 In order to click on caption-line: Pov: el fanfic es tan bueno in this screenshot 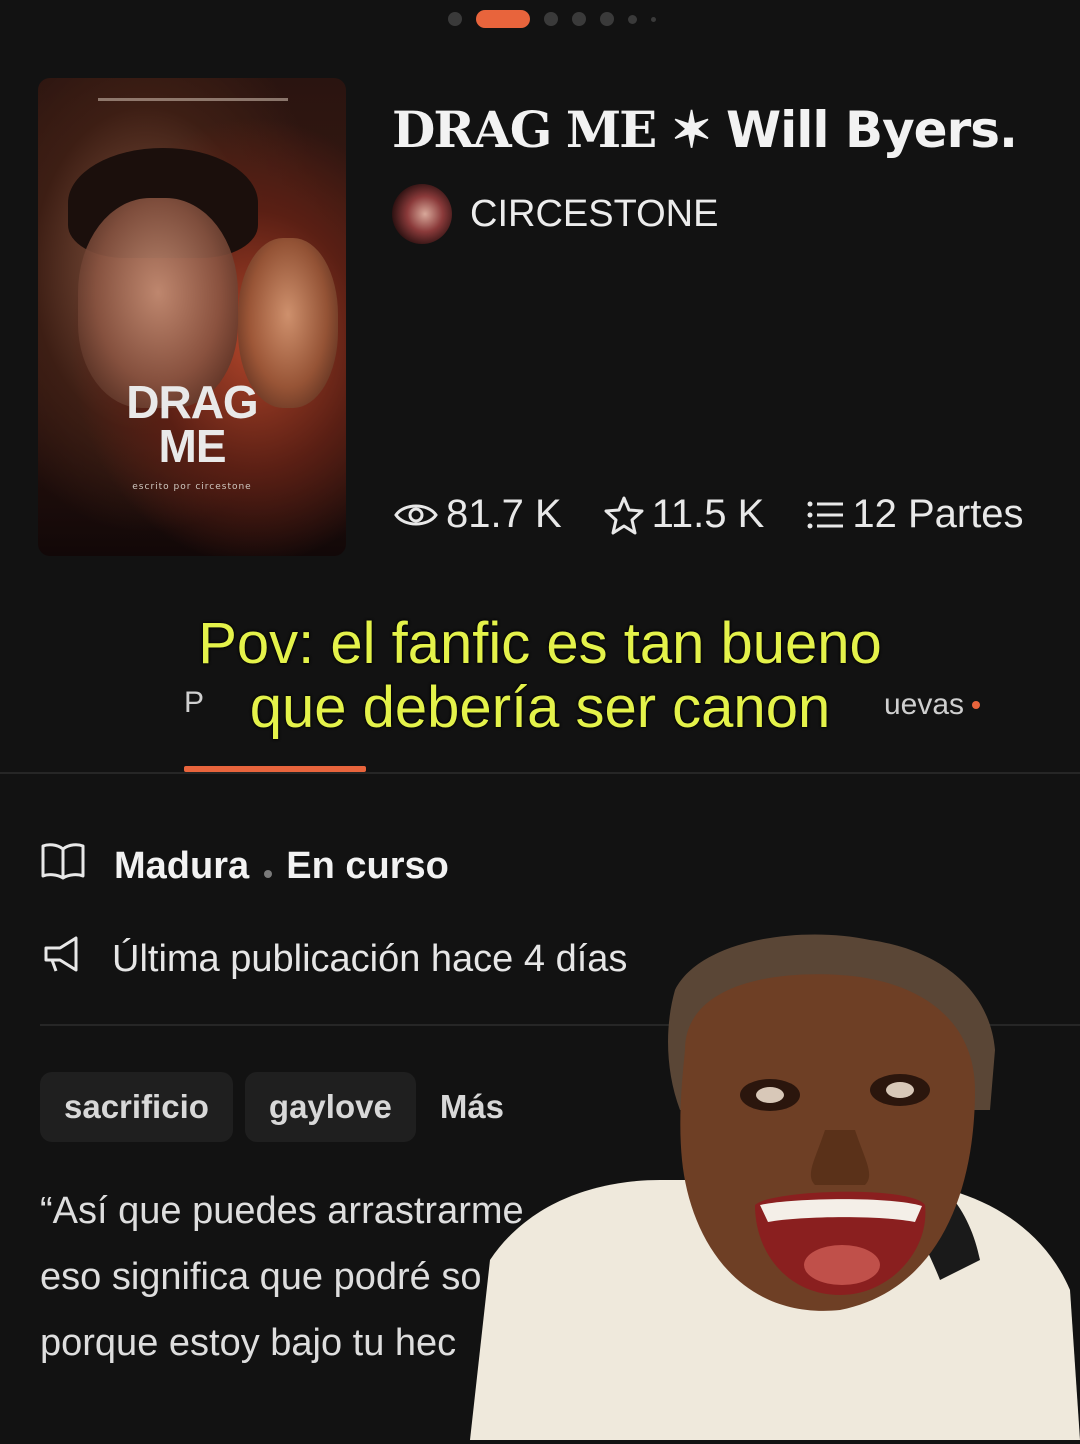, I will do `click(540, 643)`.